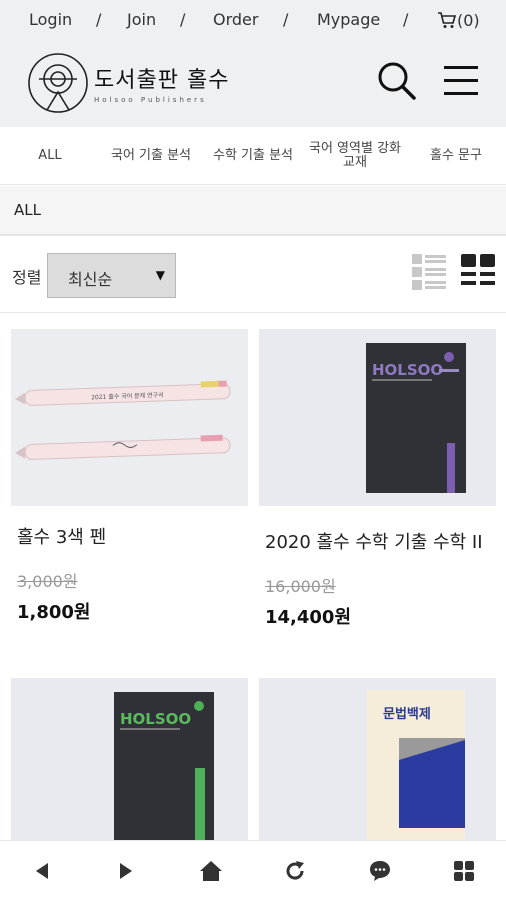  I want to click on book-cover-image: 문법백제, so click(377, 759).